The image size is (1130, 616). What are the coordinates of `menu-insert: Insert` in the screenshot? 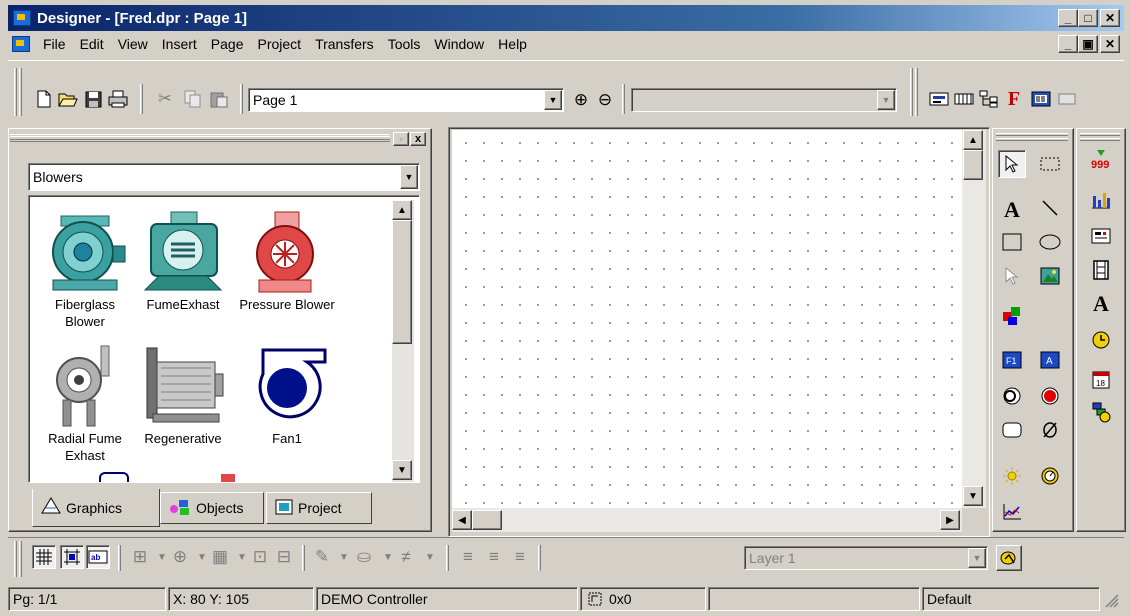 It's located at (179, 44).